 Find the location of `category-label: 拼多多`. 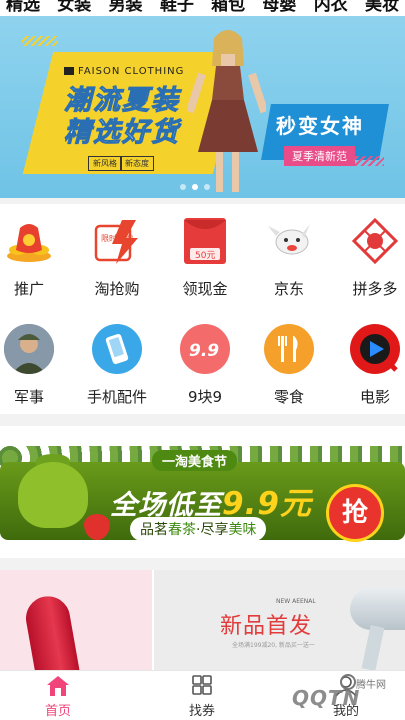

category-label: 拼多多 is located at coordinates (375, 289).